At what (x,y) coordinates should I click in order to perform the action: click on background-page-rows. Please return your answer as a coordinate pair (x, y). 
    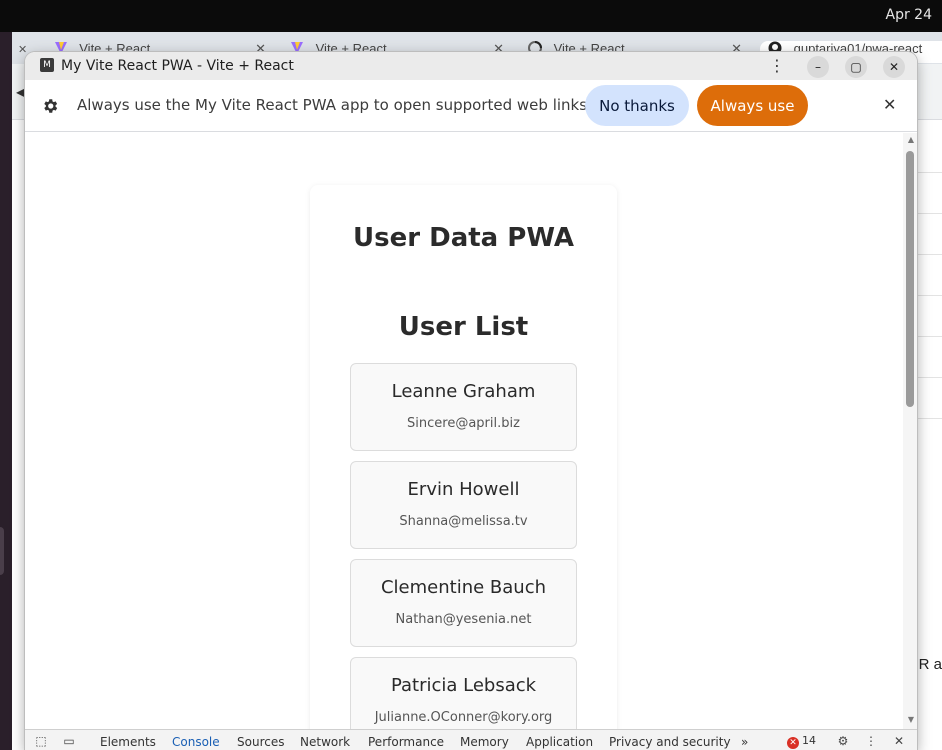
    Looking at the image, I should click on (928, 275).